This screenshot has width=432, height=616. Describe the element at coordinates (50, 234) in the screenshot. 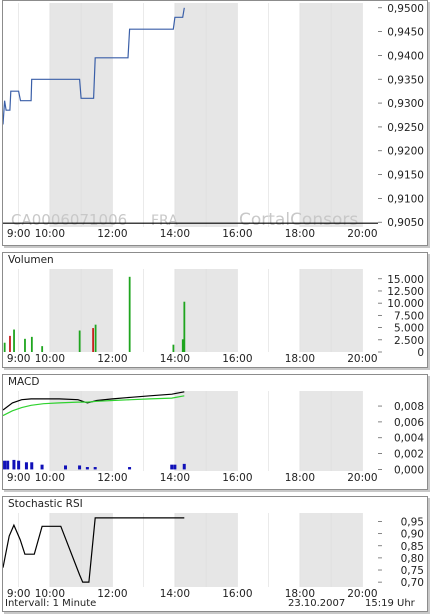

I see `price-x-tick-label: 10:00` at that location.